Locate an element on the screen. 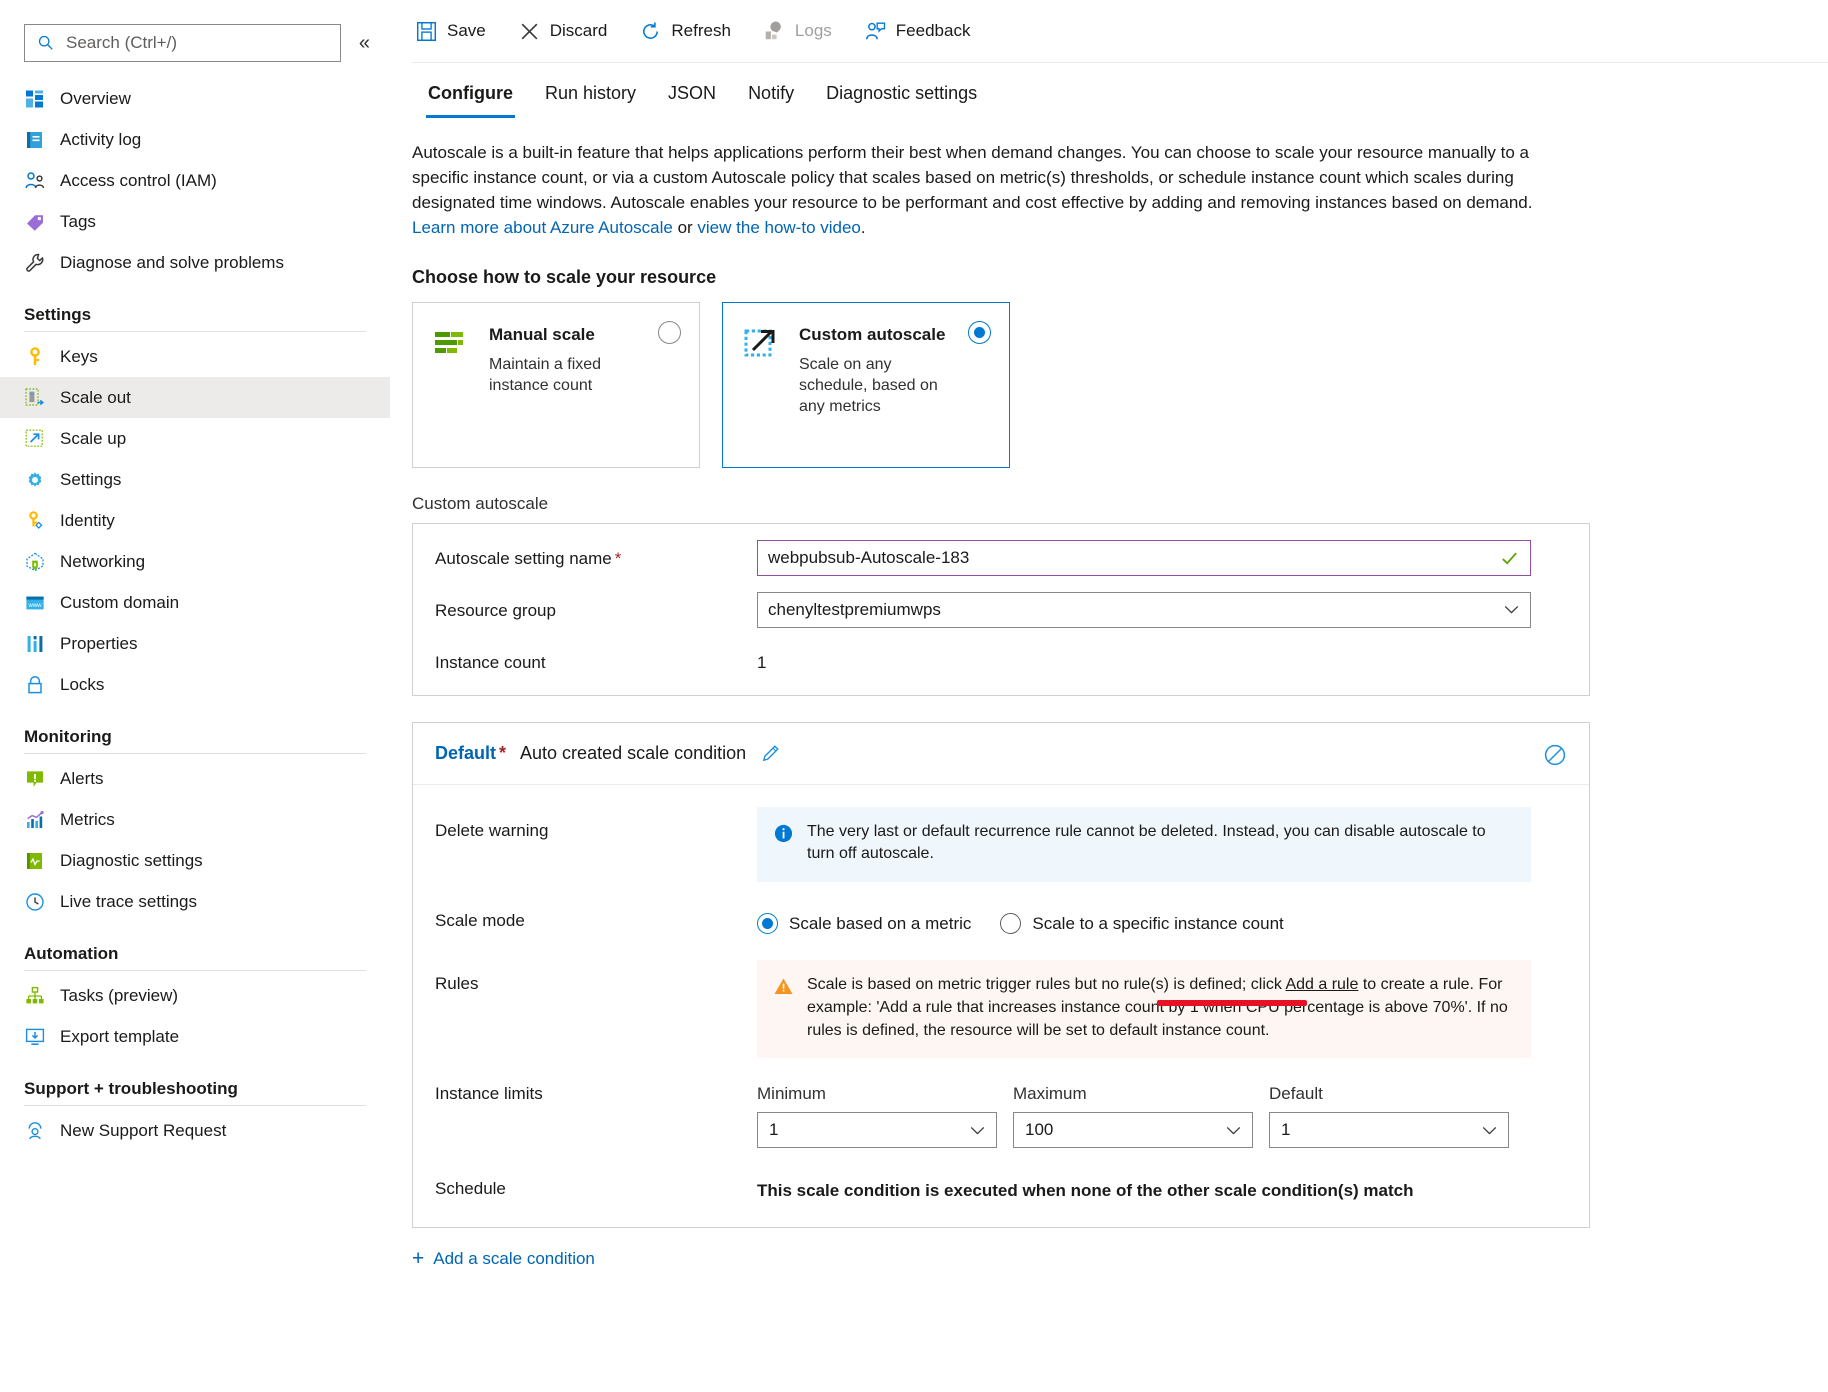 Image resolution: width=1828 pixels, height=1392 pixels. choose-scale-heading: Choose how to scale your resource is located at coordinates (564, 276).